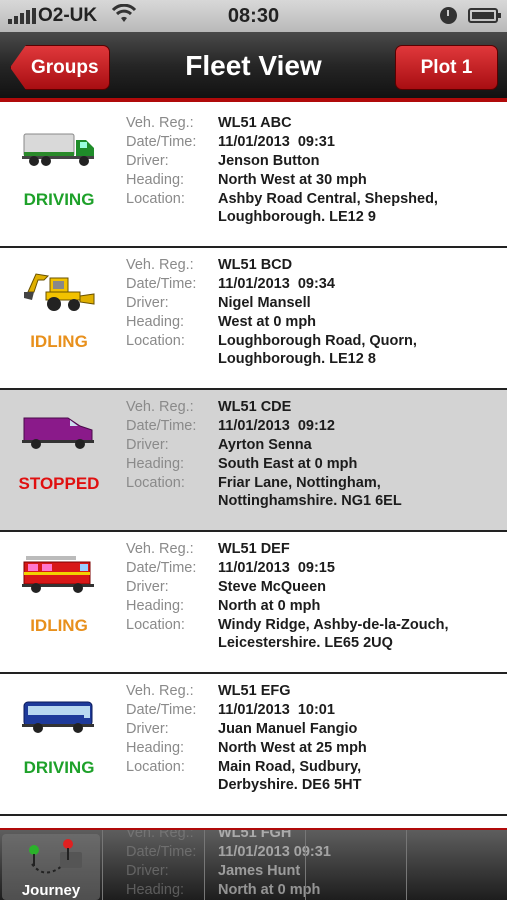  I want to click on tab-journey-label: Journey, so click(51, 890).